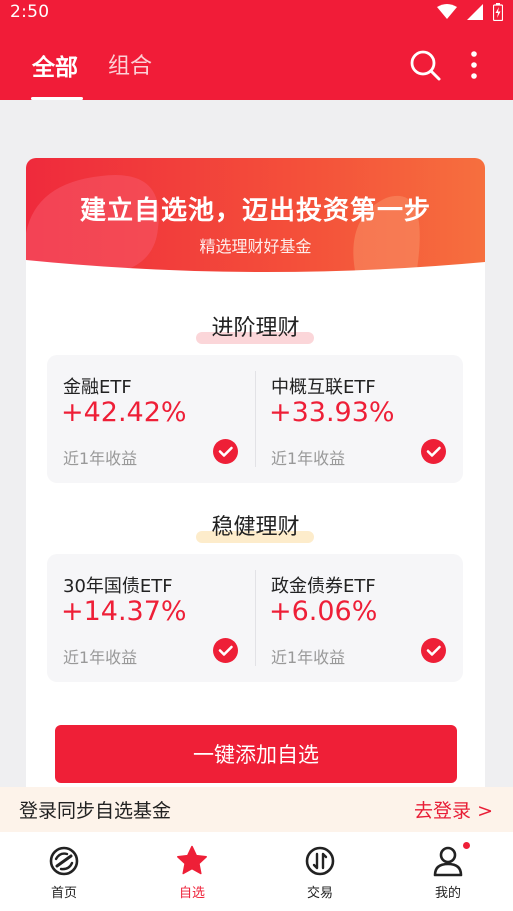 The height and width of the screenshot is (911, 513). I want to click on star-icon, so click(192, 860).